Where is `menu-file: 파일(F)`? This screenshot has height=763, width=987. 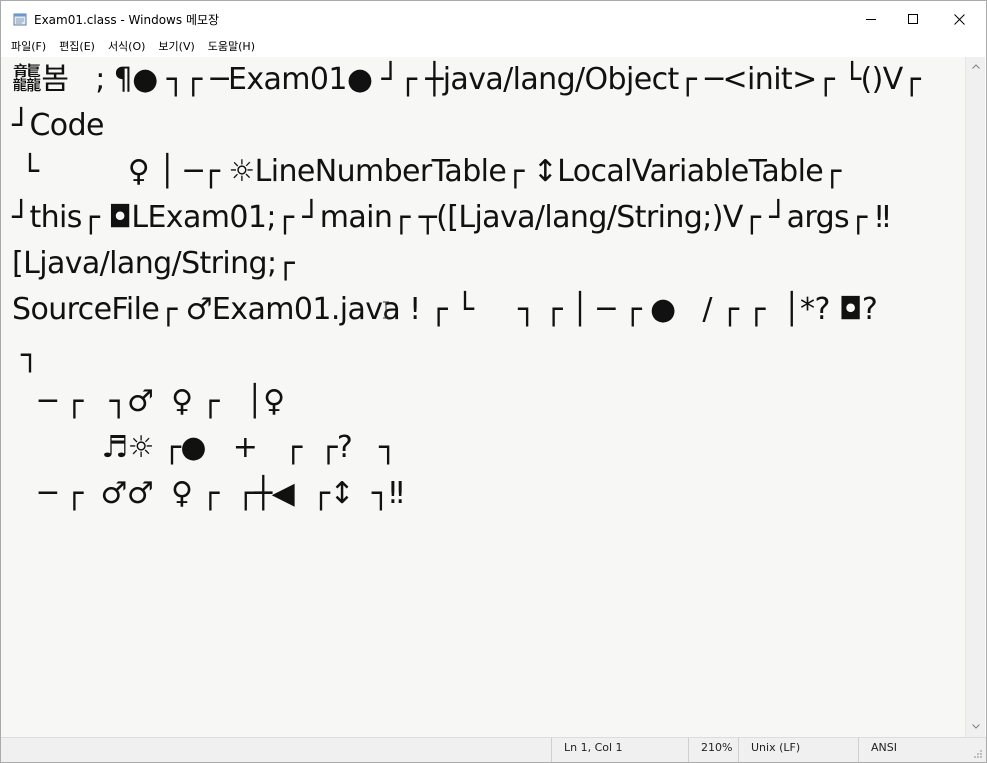
menu-file: 파일(F) is located at coordinates (29, 47).